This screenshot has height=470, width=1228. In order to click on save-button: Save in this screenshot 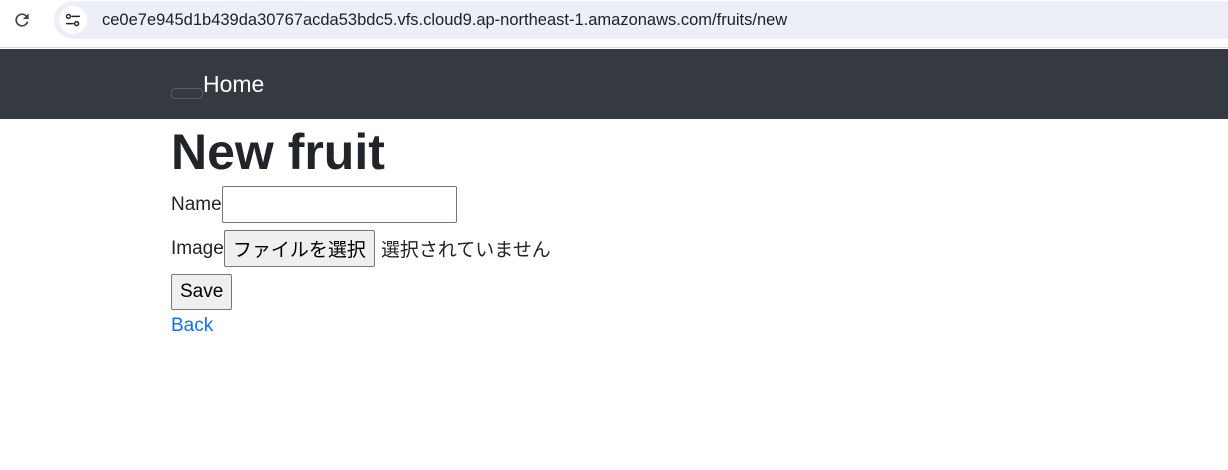, I will do `click(202, 292)`.